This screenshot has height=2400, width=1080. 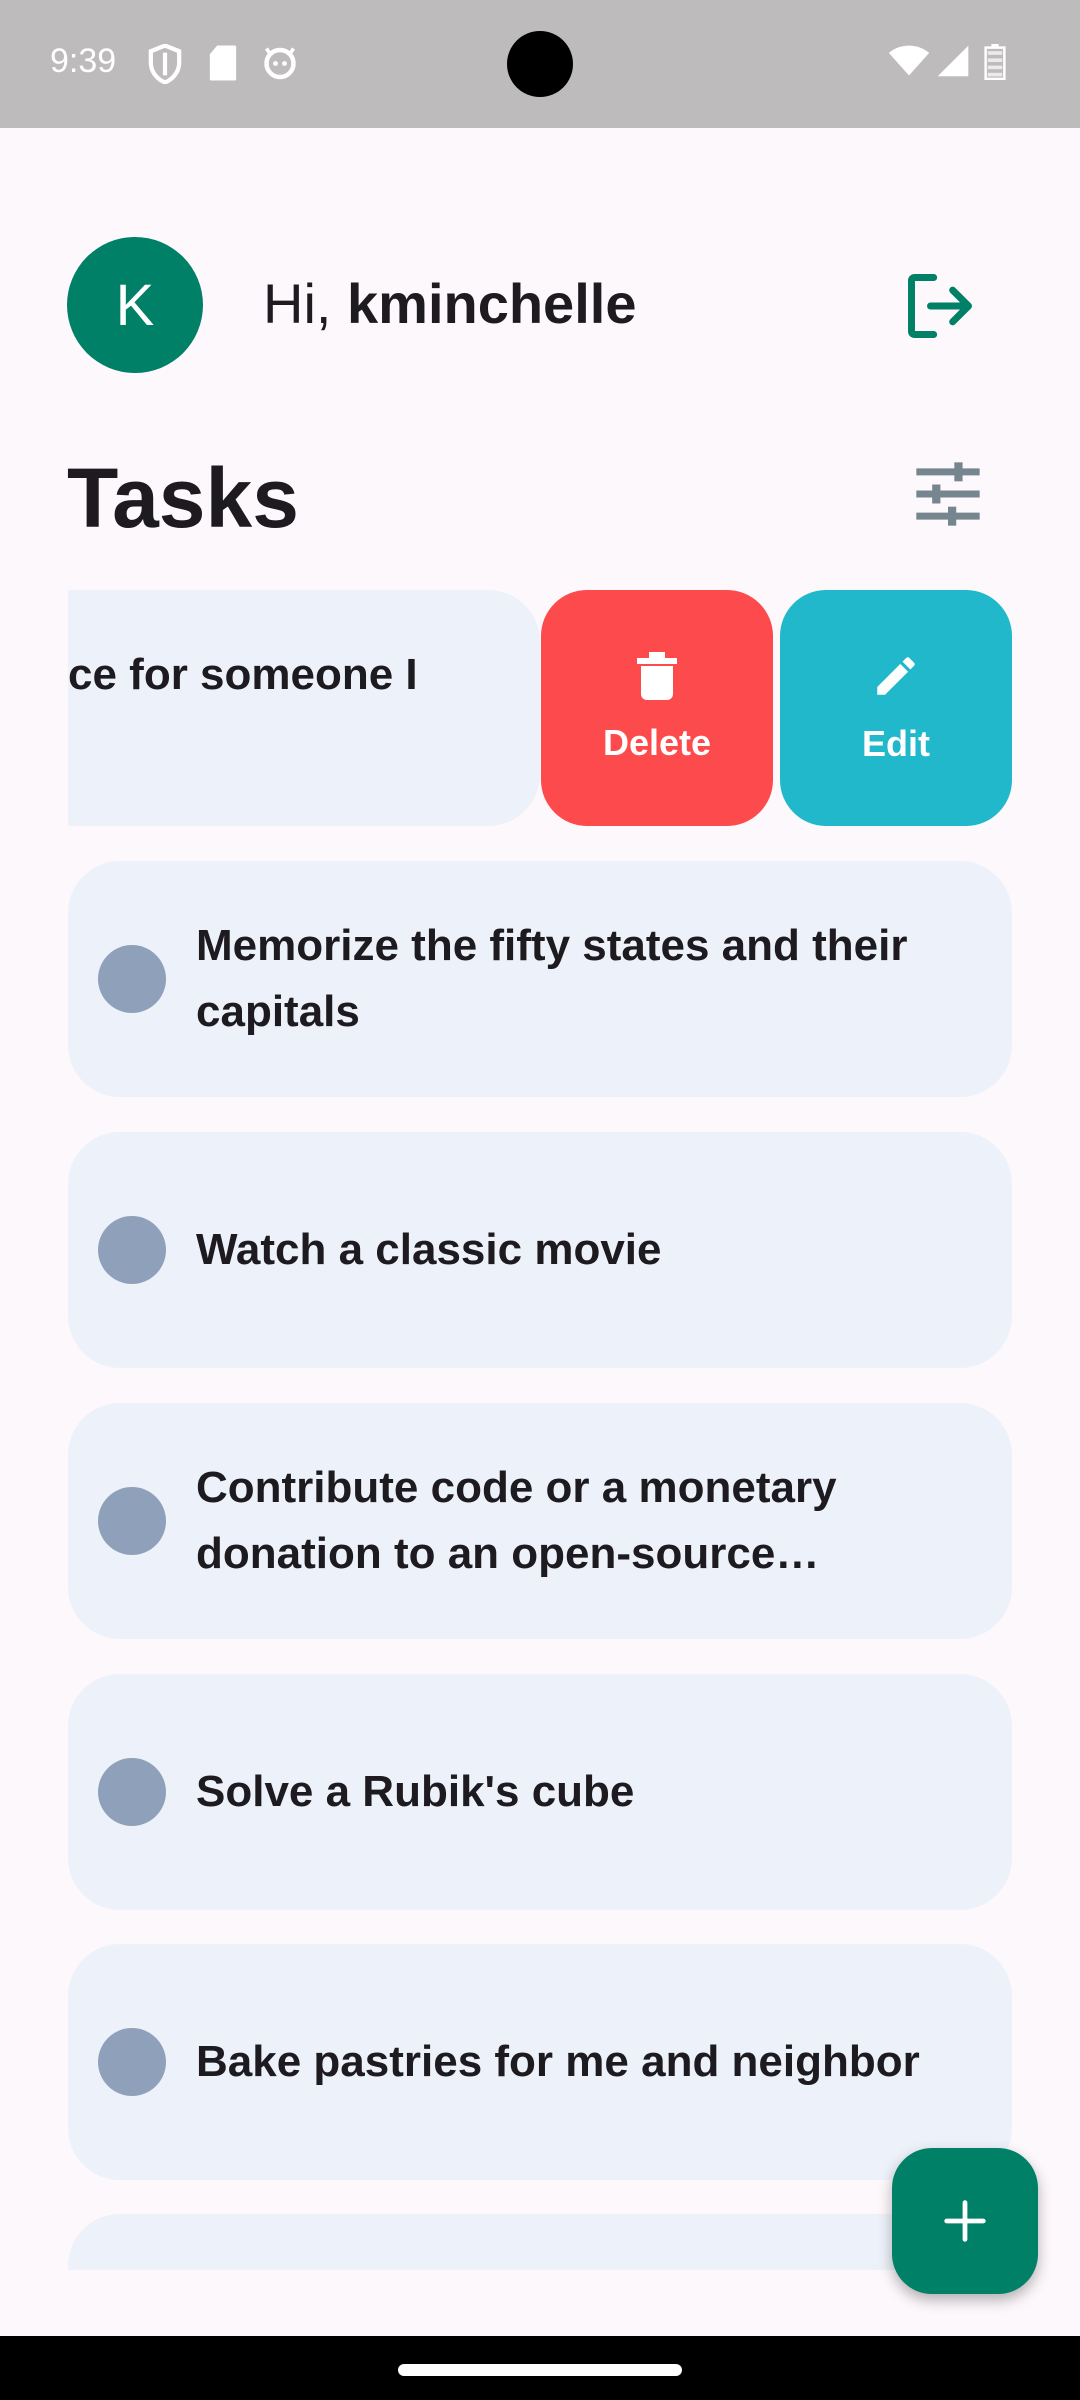 I want to click on pencil-icon, so click(x=896, y=676).